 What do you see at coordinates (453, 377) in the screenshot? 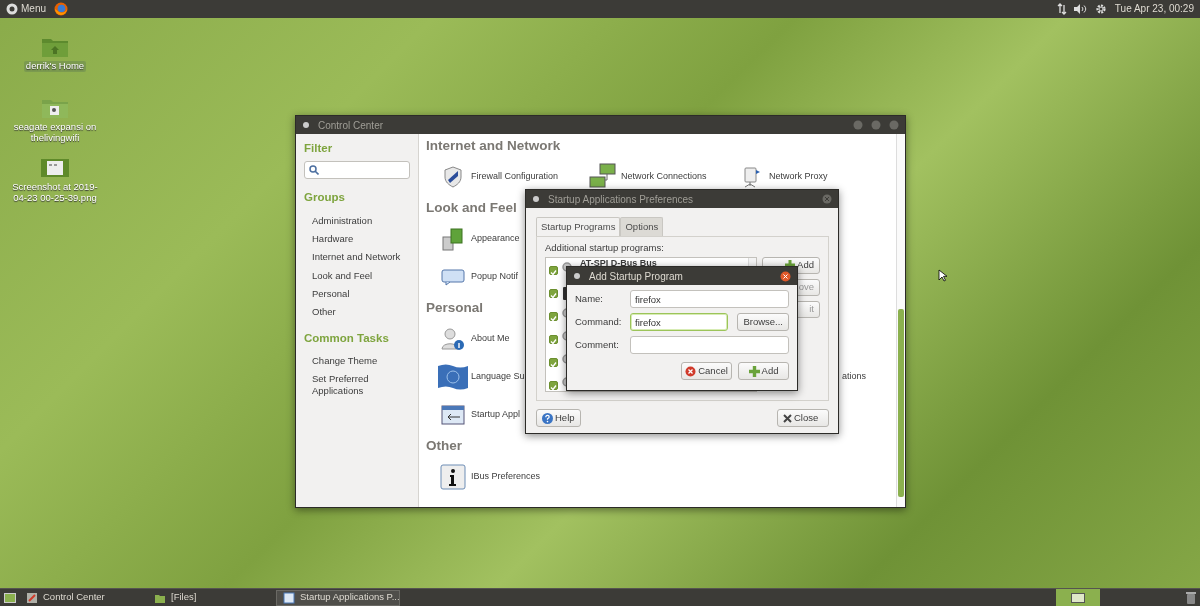
I see `flag-globe-icon` at bounding box center [453, 377].